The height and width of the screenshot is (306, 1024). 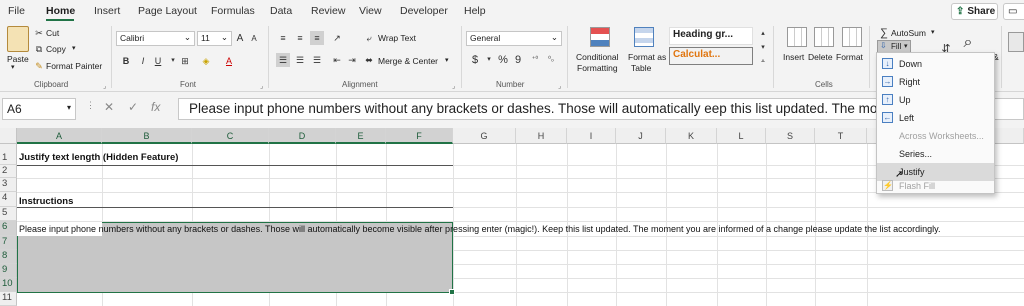 What do you see at coordinates (597, 57) in the screenshot?
I see `conditional-formatting-button: Conditional` at bounding box center [597, 57].